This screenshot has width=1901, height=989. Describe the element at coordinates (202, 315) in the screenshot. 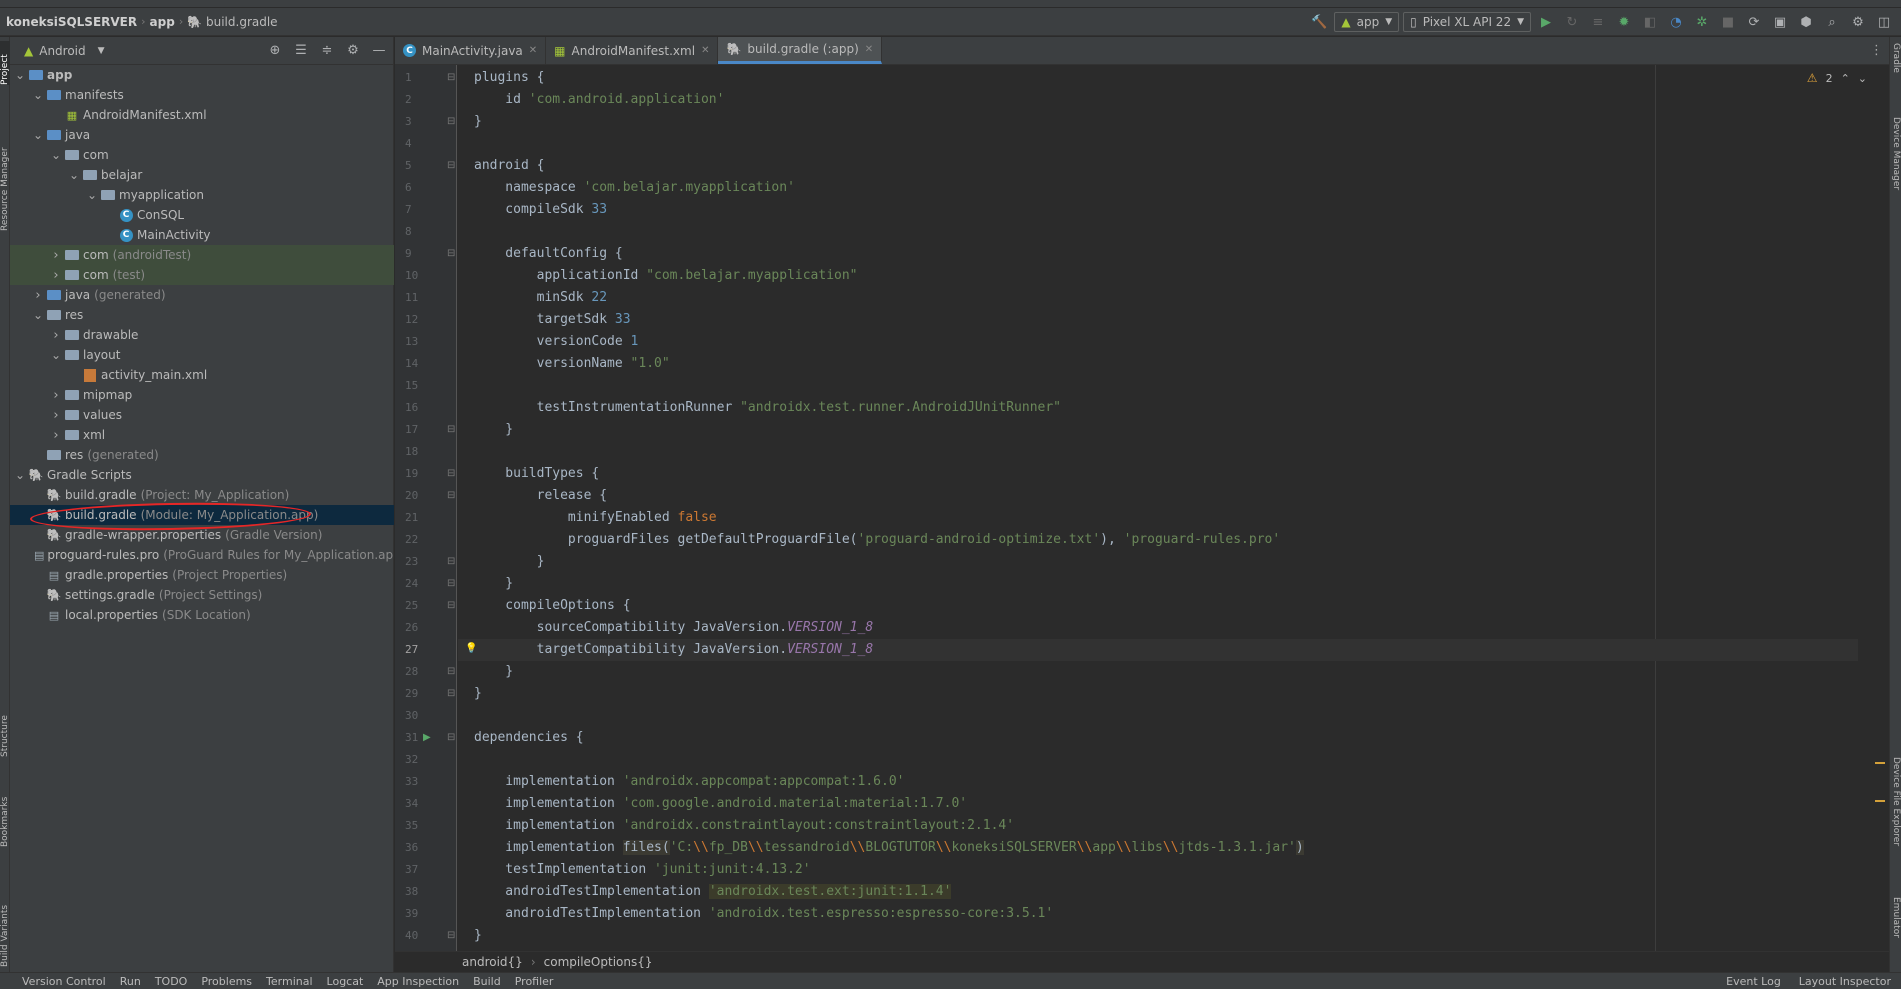

I see `tree-item: ⌄ res` at that location.